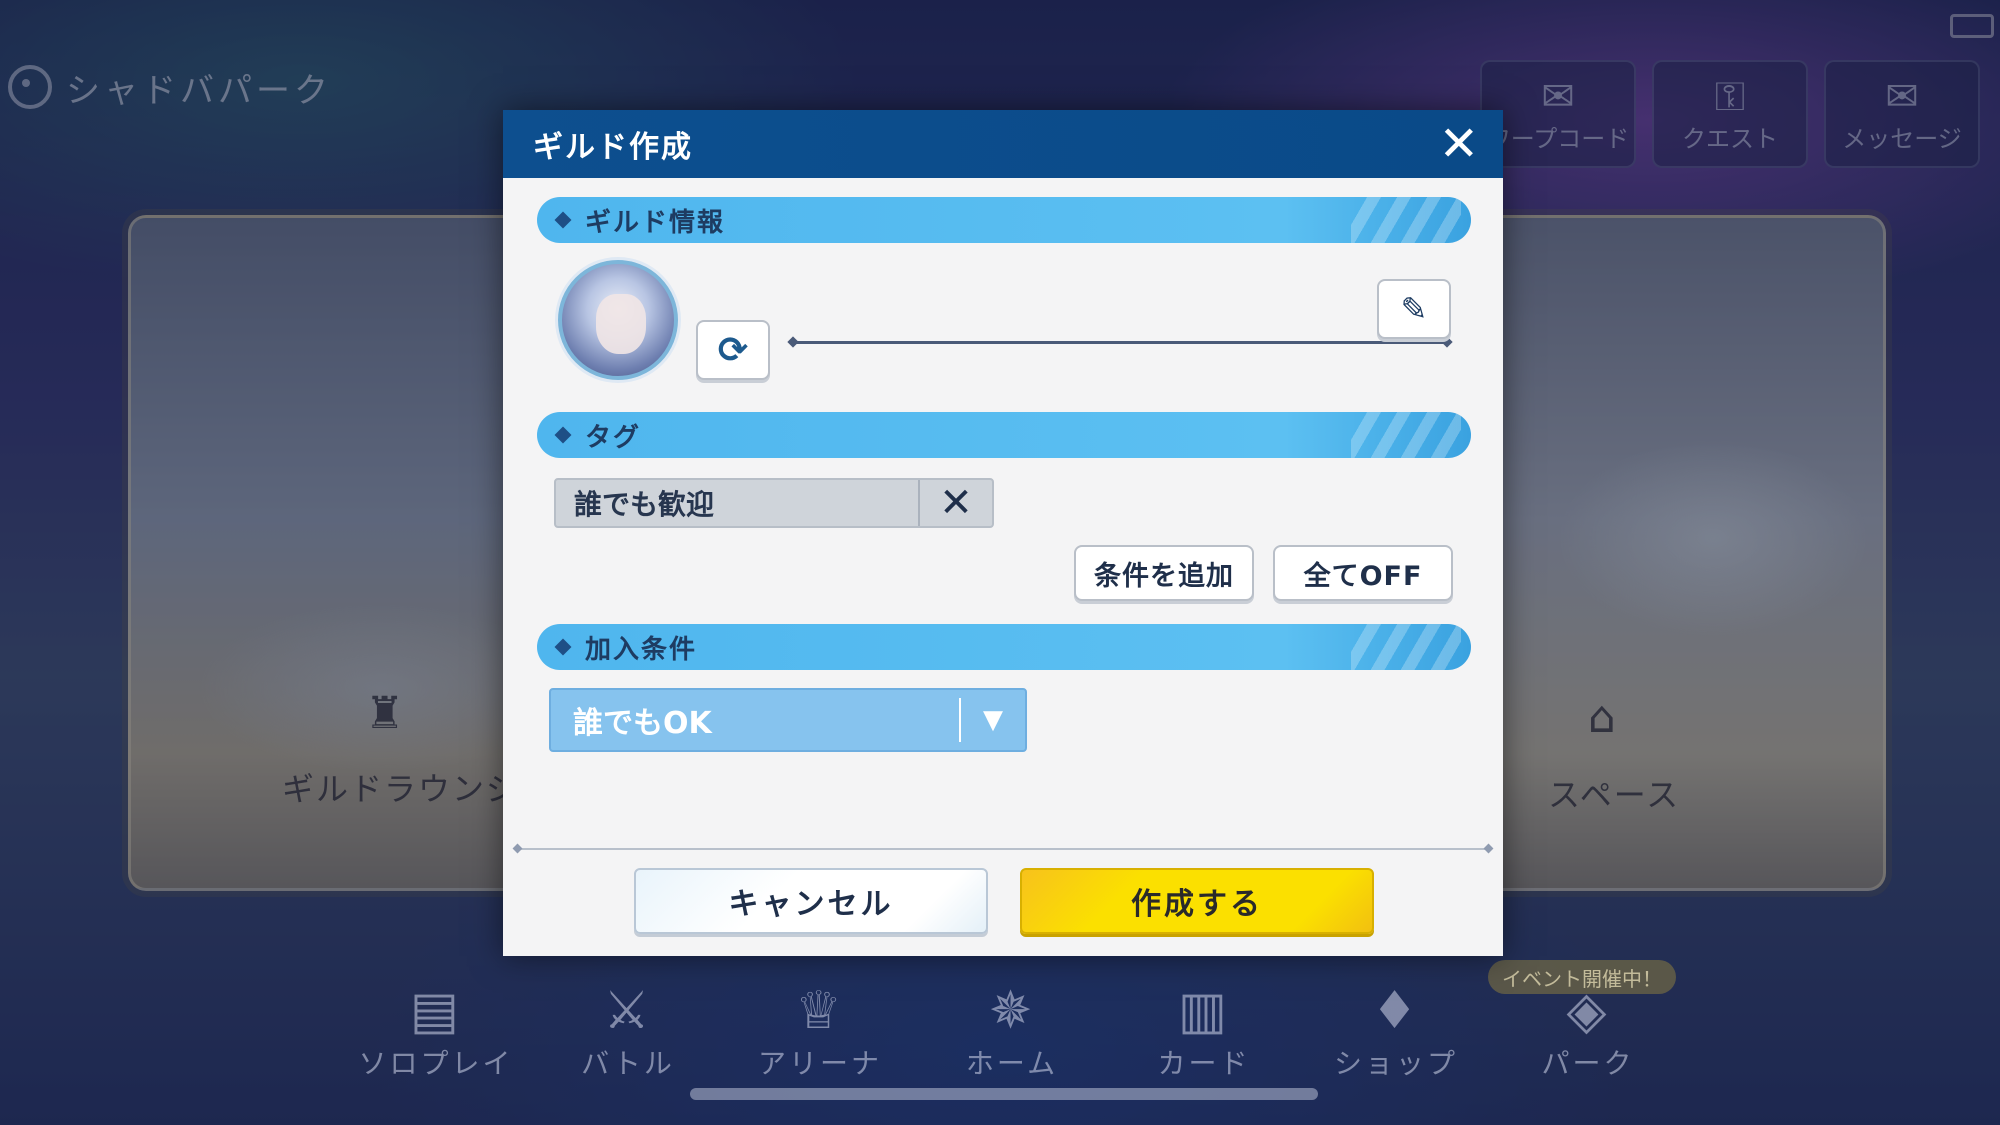 This screenshot has height=1125, width=2000. Describe the element at coordinates (618, 320) in the screenshot. I see `guild-emblem-avatar` at that location.